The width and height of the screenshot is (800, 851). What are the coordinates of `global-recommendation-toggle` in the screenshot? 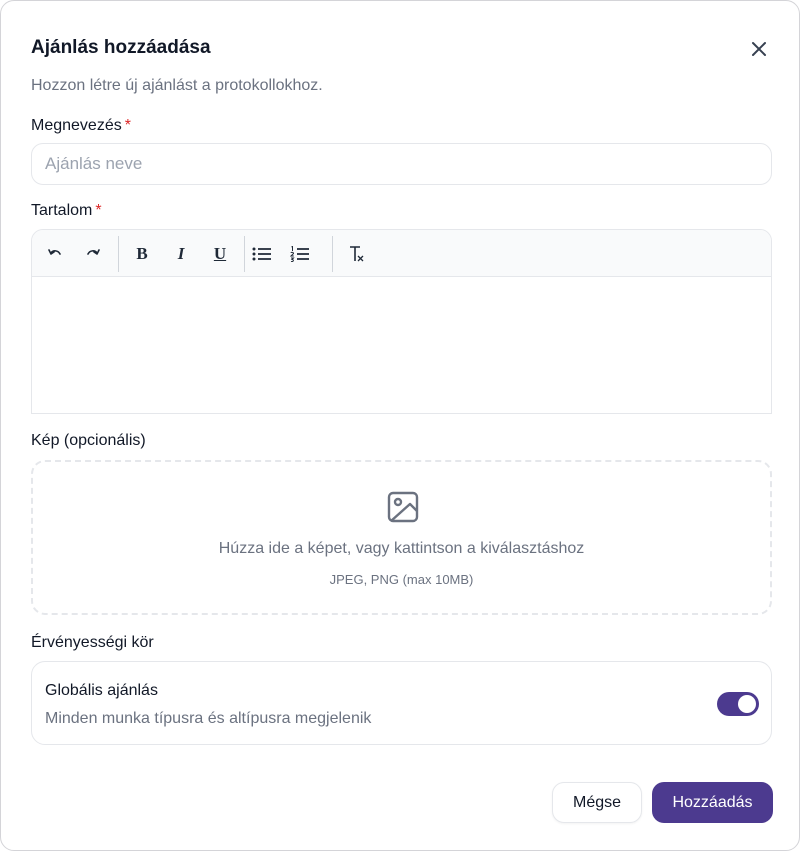 It's located at (738, 704).